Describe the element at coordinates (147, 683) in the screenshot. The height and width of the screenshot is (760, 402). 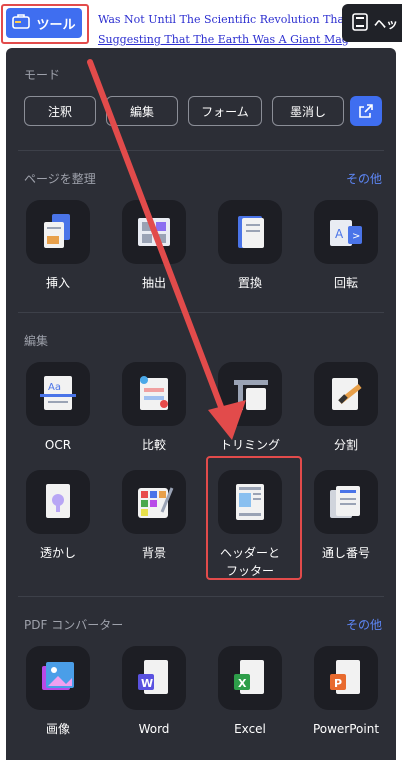
I see `svg-text: W` at that location.